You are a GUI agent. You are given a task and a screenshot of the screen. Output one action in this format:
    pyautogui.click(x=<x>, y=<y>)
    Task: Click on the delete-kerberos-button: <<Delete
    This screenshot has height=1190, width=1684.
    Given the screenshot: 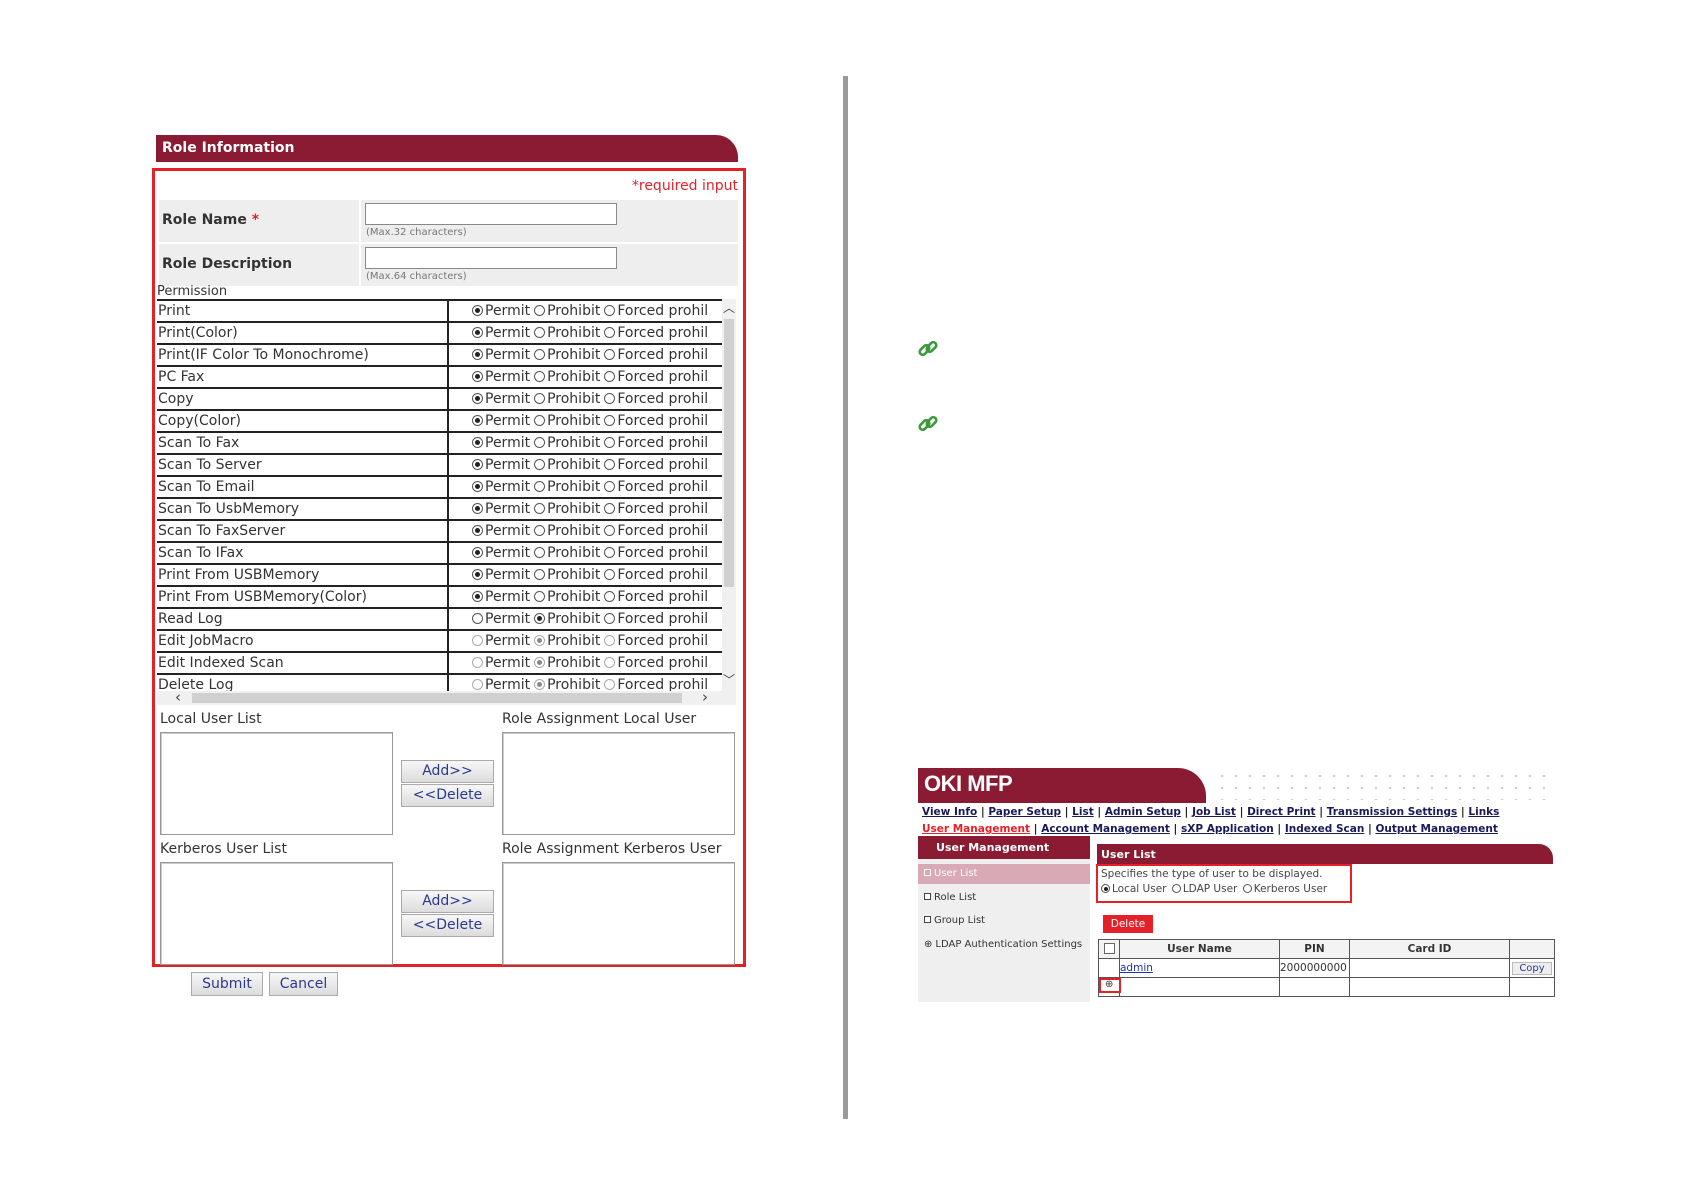 What is the action you would take?
    pyautogui.click(x=447, y=925)
    